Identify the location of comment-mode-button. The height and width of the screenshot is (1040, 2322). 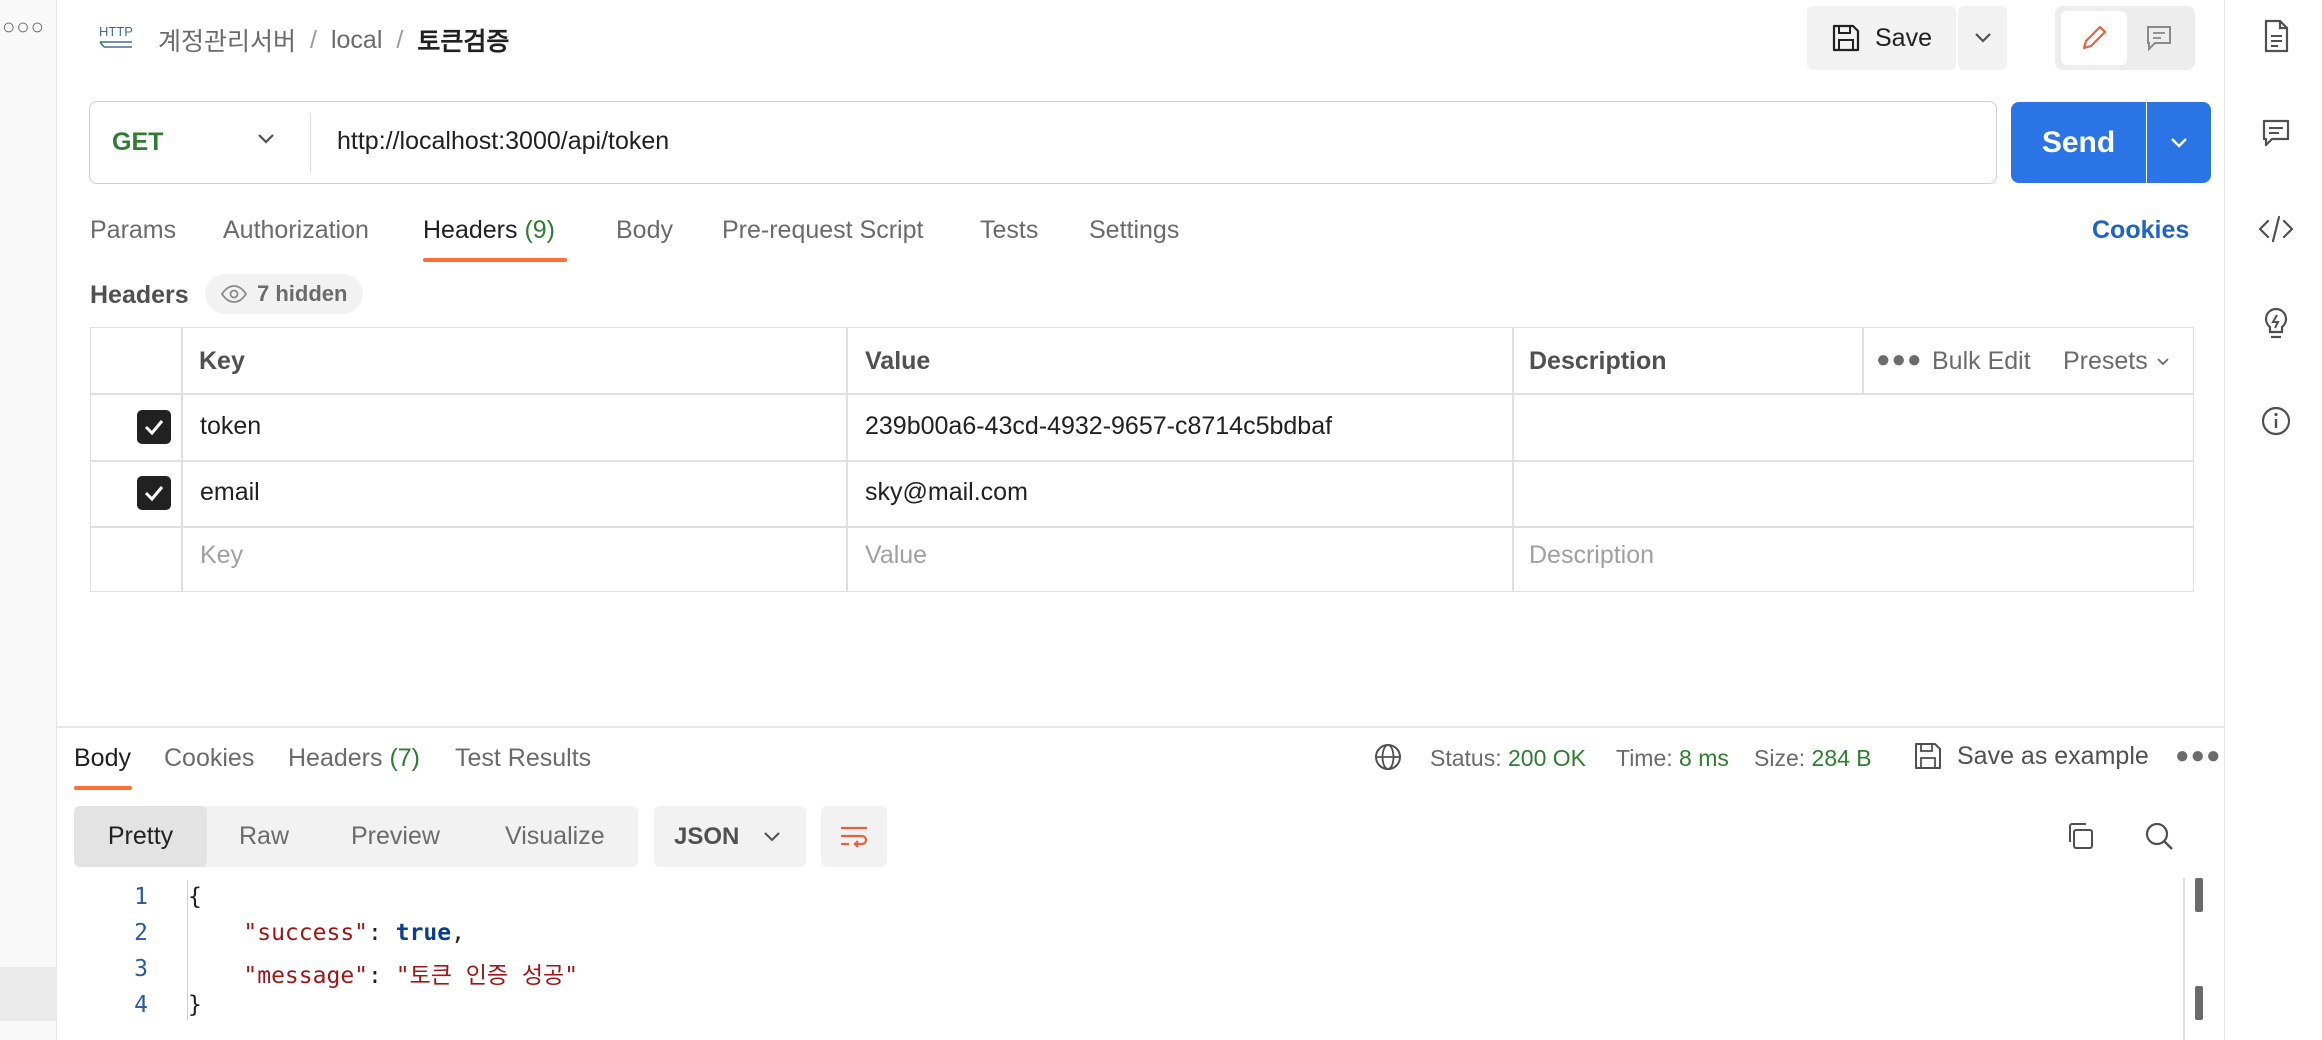
(2159, 38).